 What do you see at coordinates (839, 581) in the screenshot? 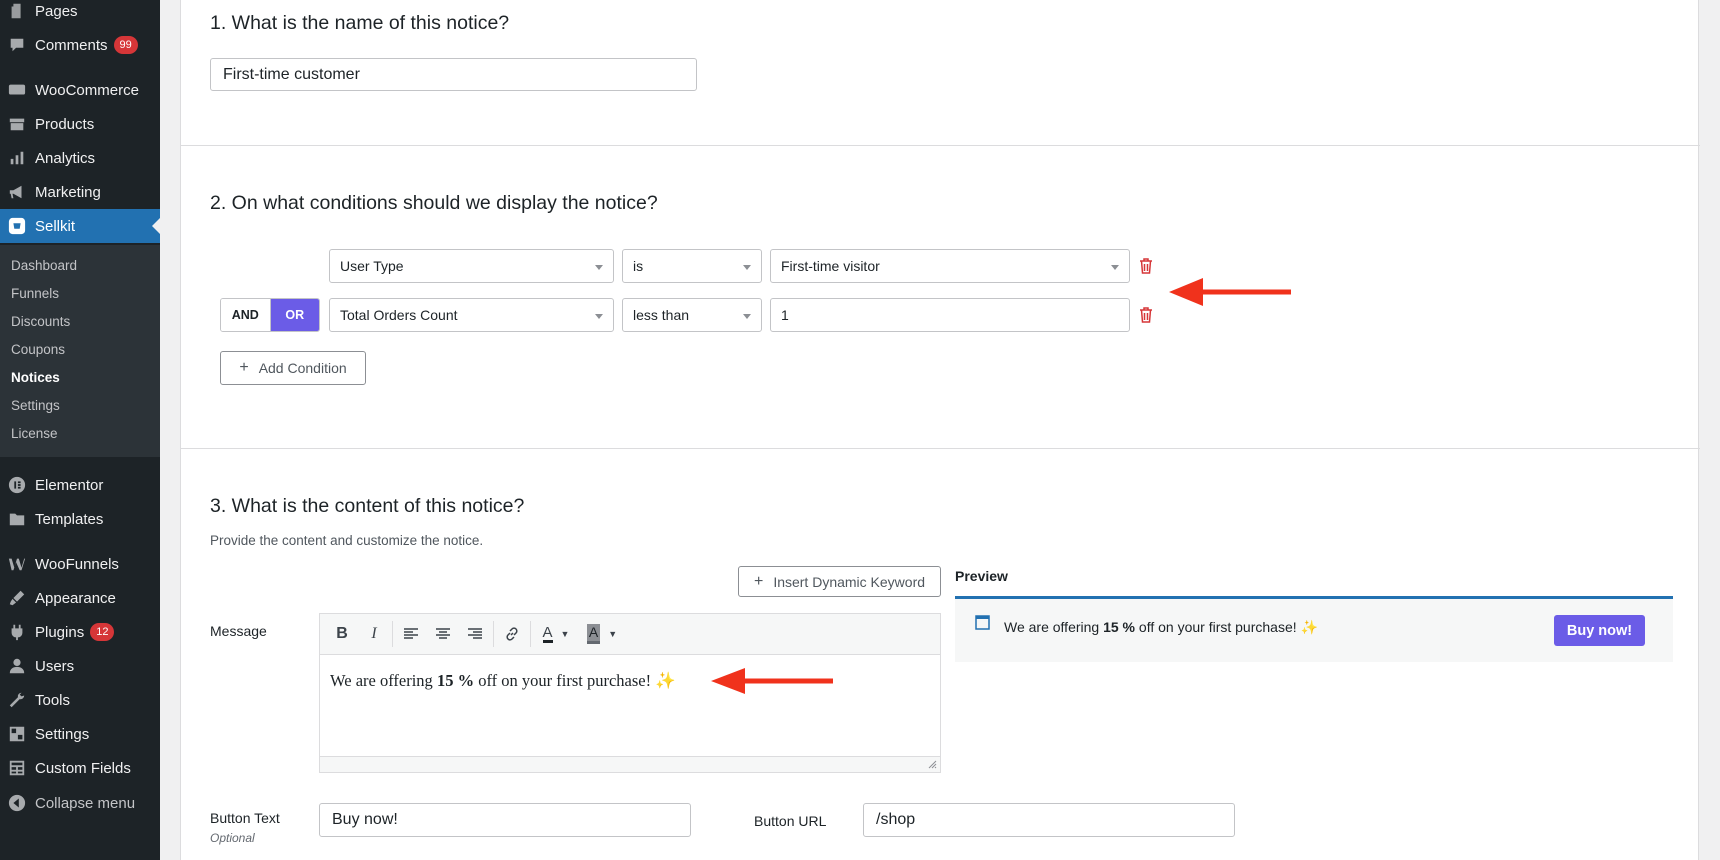
I see `insert-dynamic-keyword-button: + Insert Dynamic Keyword` at bounding box center [839, 581].